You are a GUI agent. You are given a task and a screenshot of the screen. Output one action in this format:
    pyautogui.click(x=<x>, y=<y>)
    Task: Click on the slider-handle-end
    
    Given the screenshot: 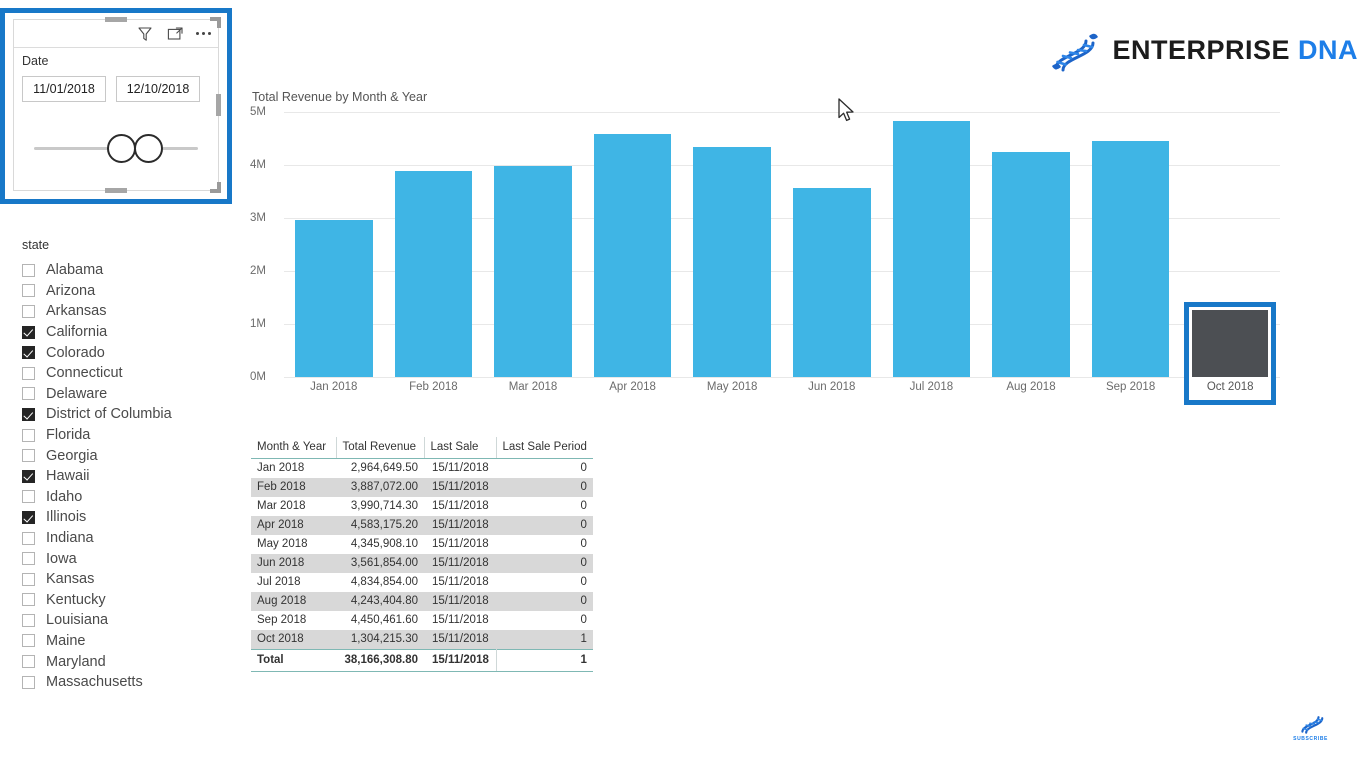 What is the action you would take?
    pyautogui.click(x=148, y=148)
    